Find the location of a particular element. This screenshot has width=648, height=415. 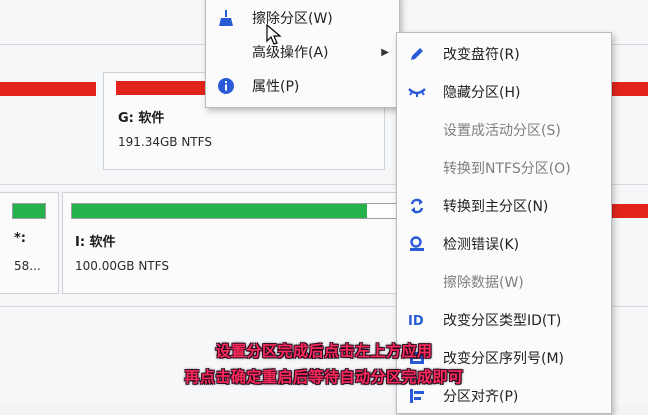

partition-detail: 100.00GB NTFS is located at coordinates (122, 266).